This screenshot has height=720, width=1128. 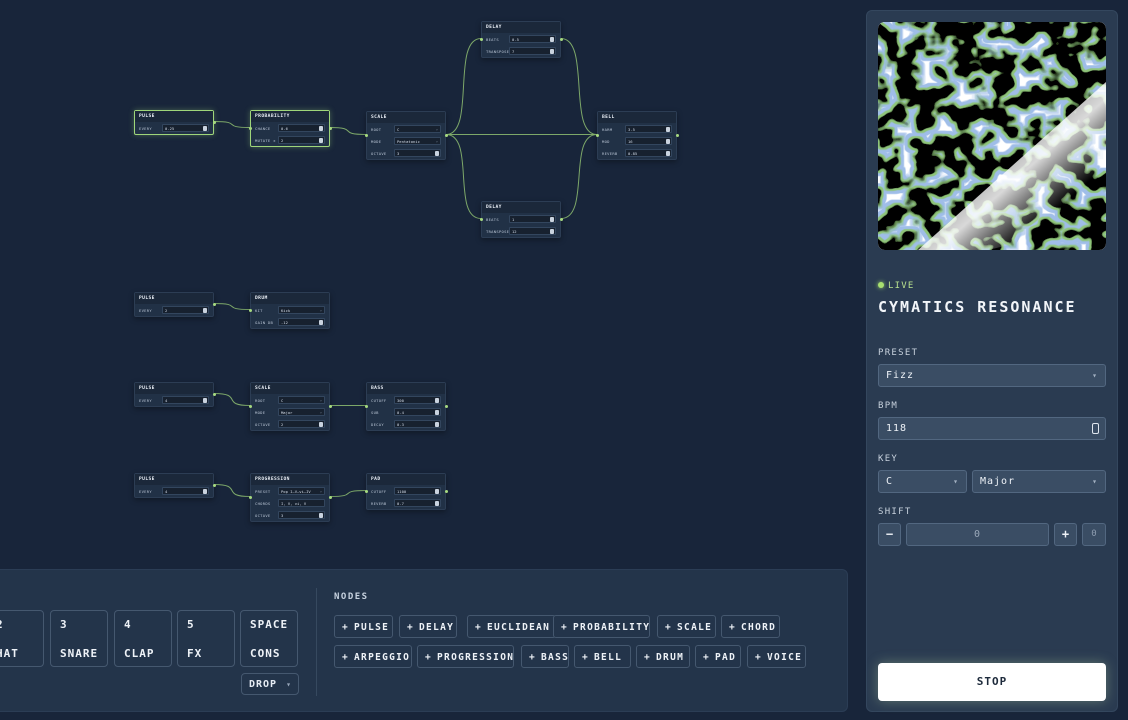 What do you see at coordinates (22, 638) in the screenshot?
I see `sound-pad-hat: 2 HAT` at bounding box center [22, 638].